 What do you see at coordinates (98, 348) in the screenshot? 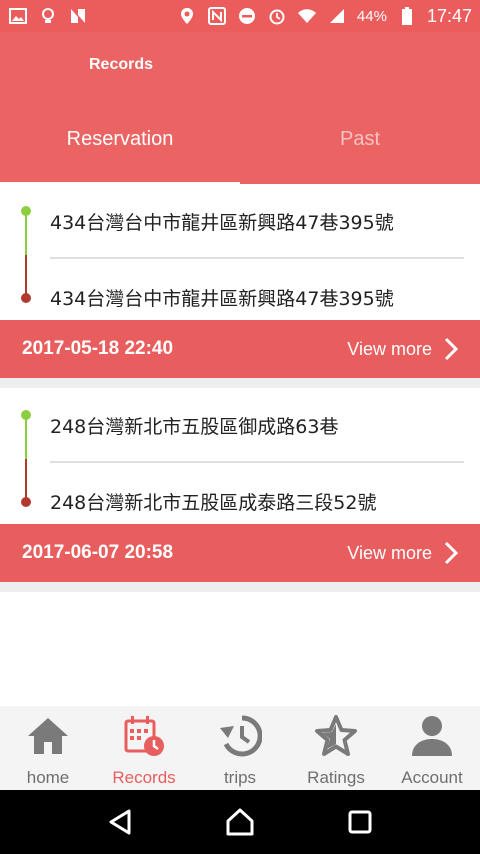
I see `record-datetime: 2017-05-18 22:40` at bounding box center [98, 348].